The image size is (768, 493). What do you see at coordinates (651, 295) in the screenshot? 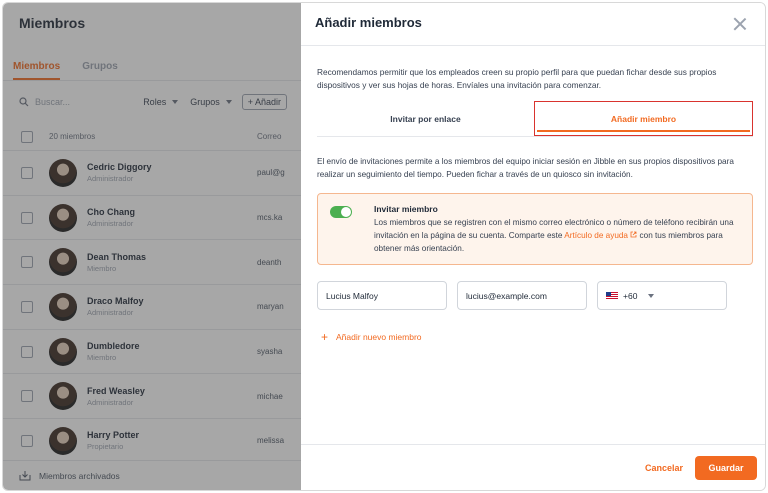
I see `chevron-down-icon` at bounding box center [651, 295].